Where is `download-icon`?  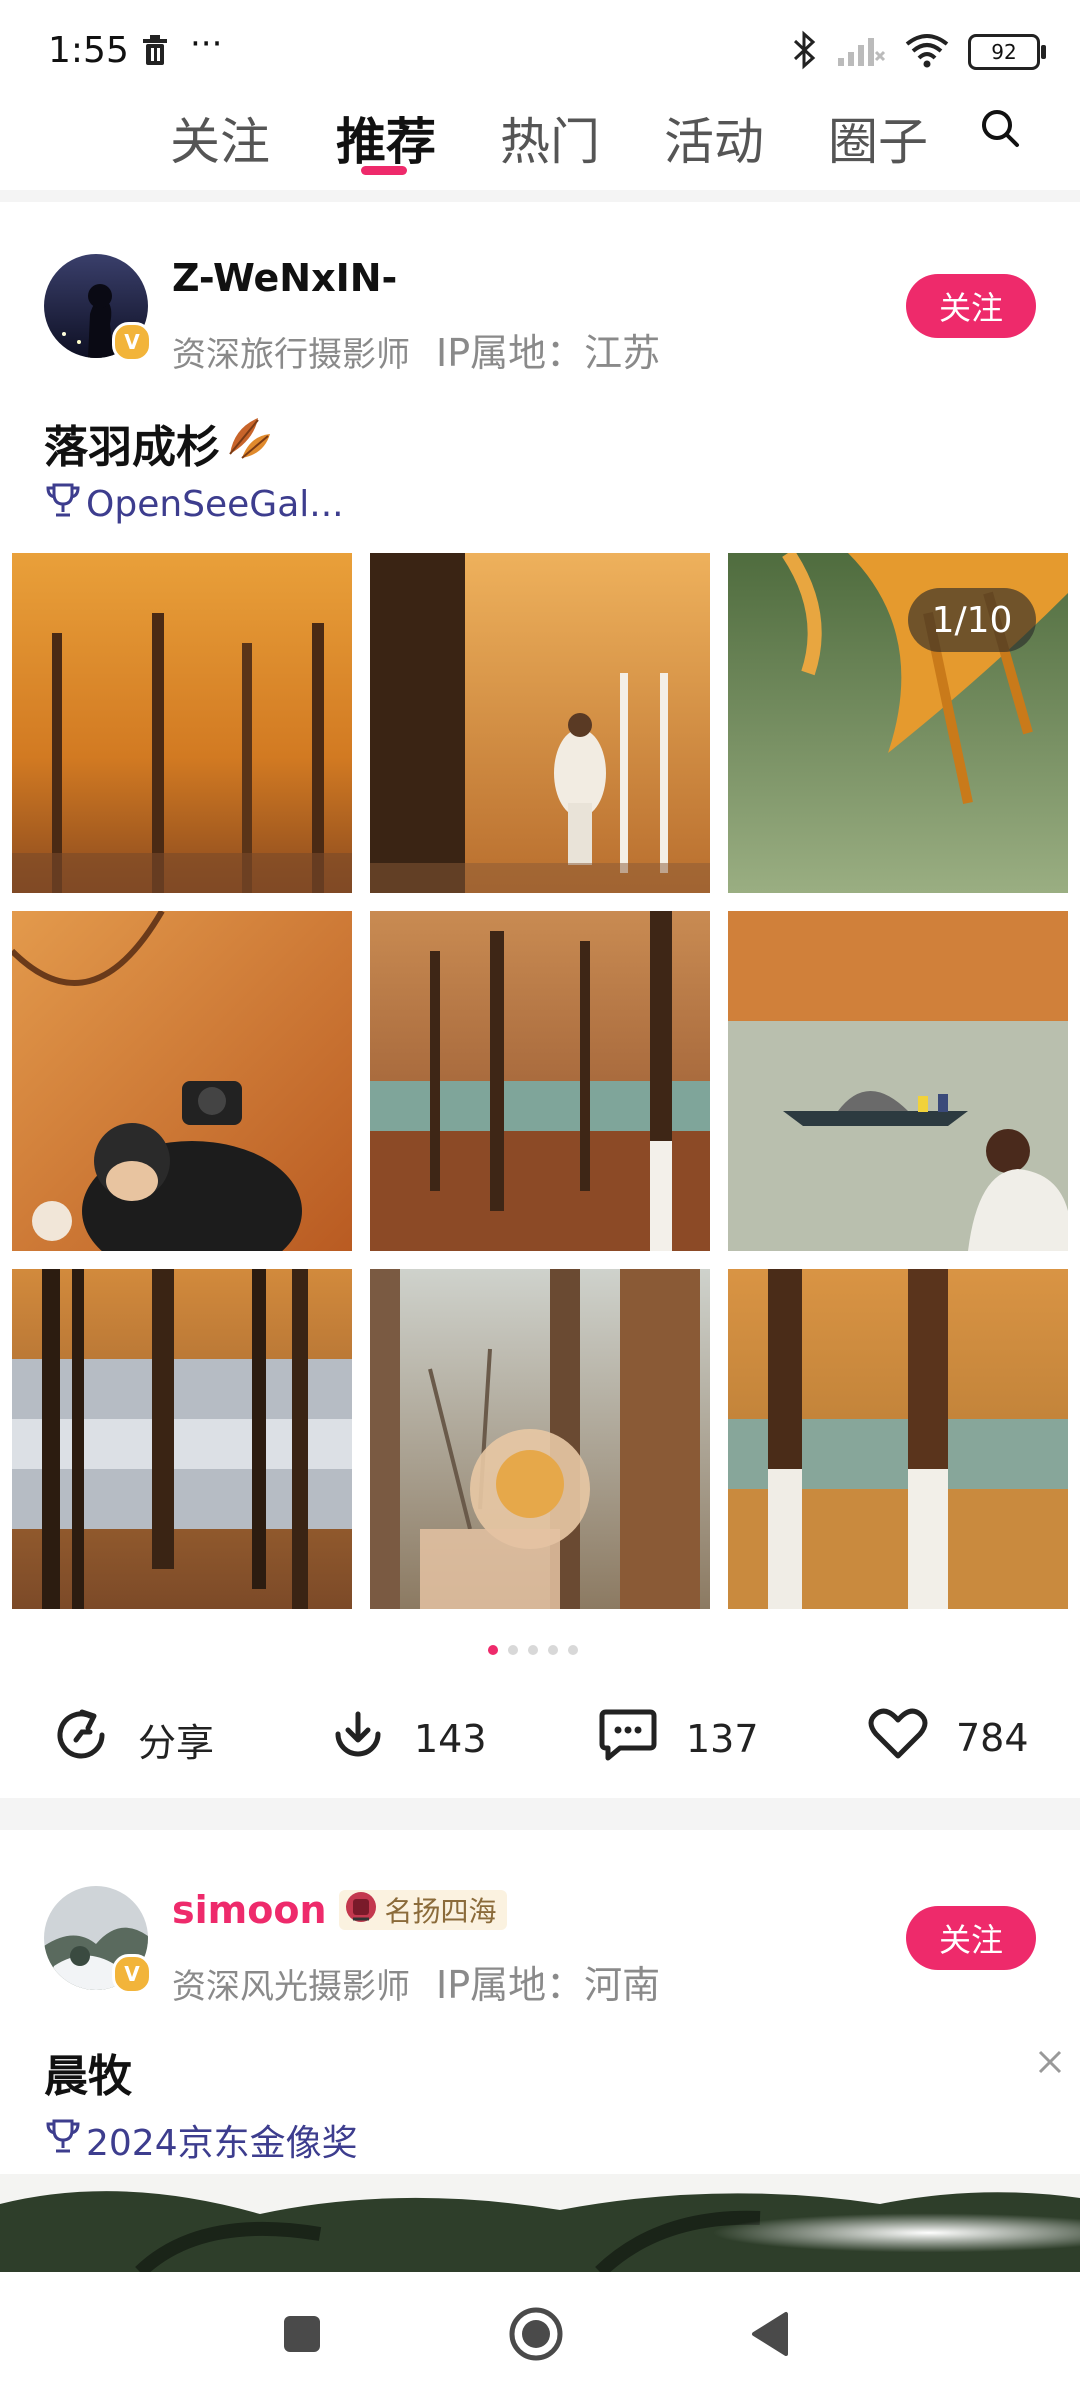
download-icon is located at coordinates (358, 1738).